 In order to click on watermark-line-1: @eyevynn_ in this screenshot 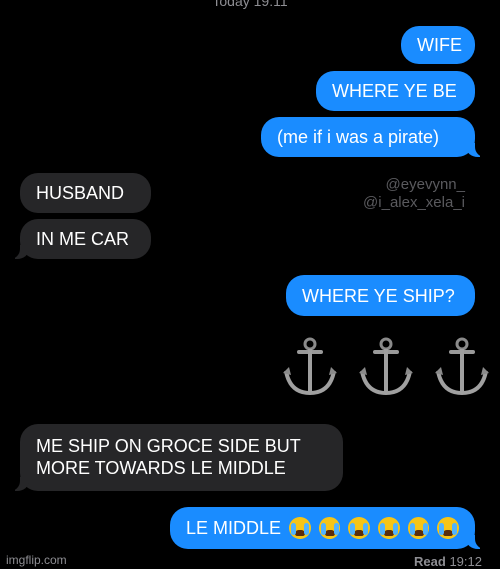, I will do `click(425, 184)`.